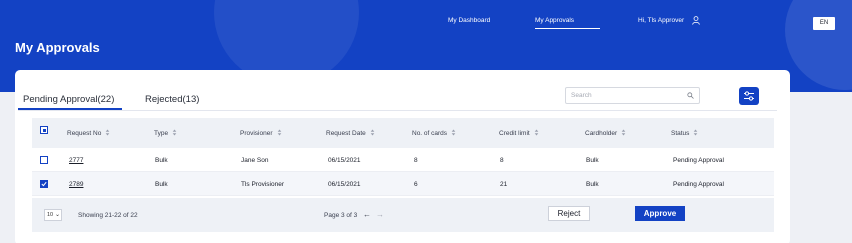 This screenshot has width=852, height=243. Describe the element at coordinates (57, 47) in the screenshot. I see `page-title: My Approvals` at that location.